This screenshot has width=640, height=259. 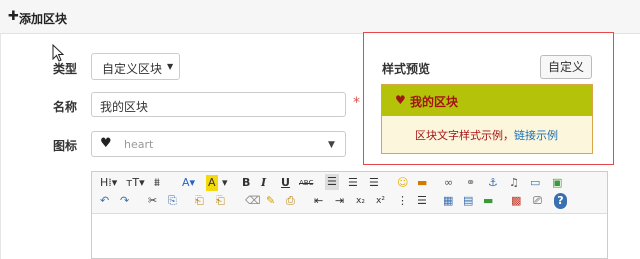 What do you see at coordinates (139, 144) in the screenshot?
I see `icon-select-value: heart` at bounding box center [139, 144].